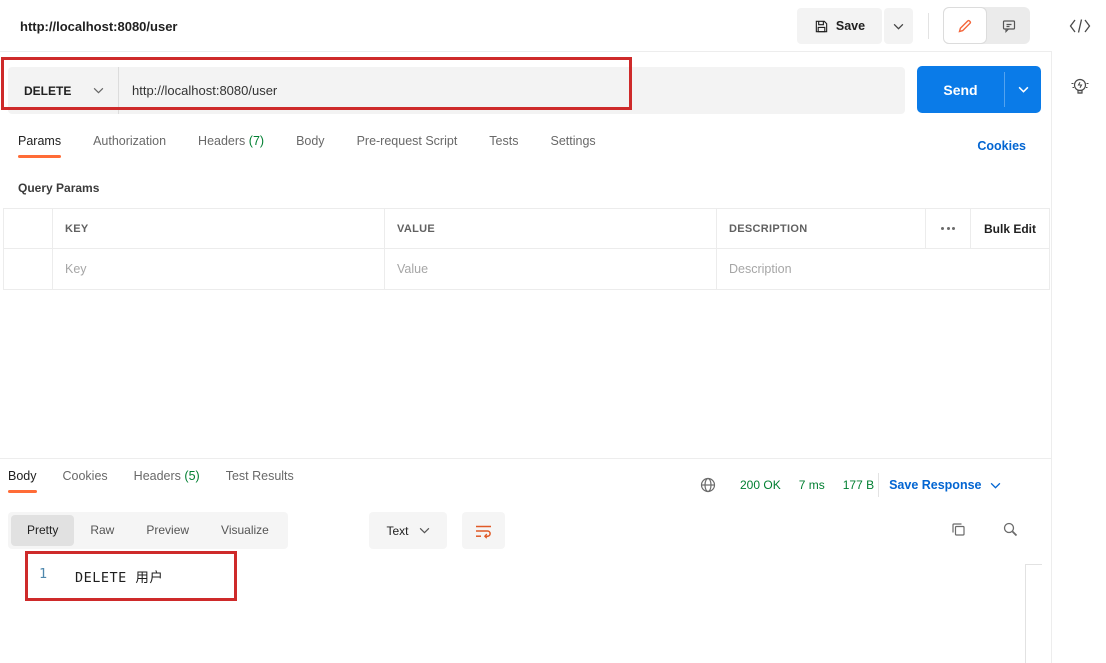  What do you see at coordinates (1079, 26) in the screenshot?
I see `code-snippet-icon` at bounding box center [1079, 26].